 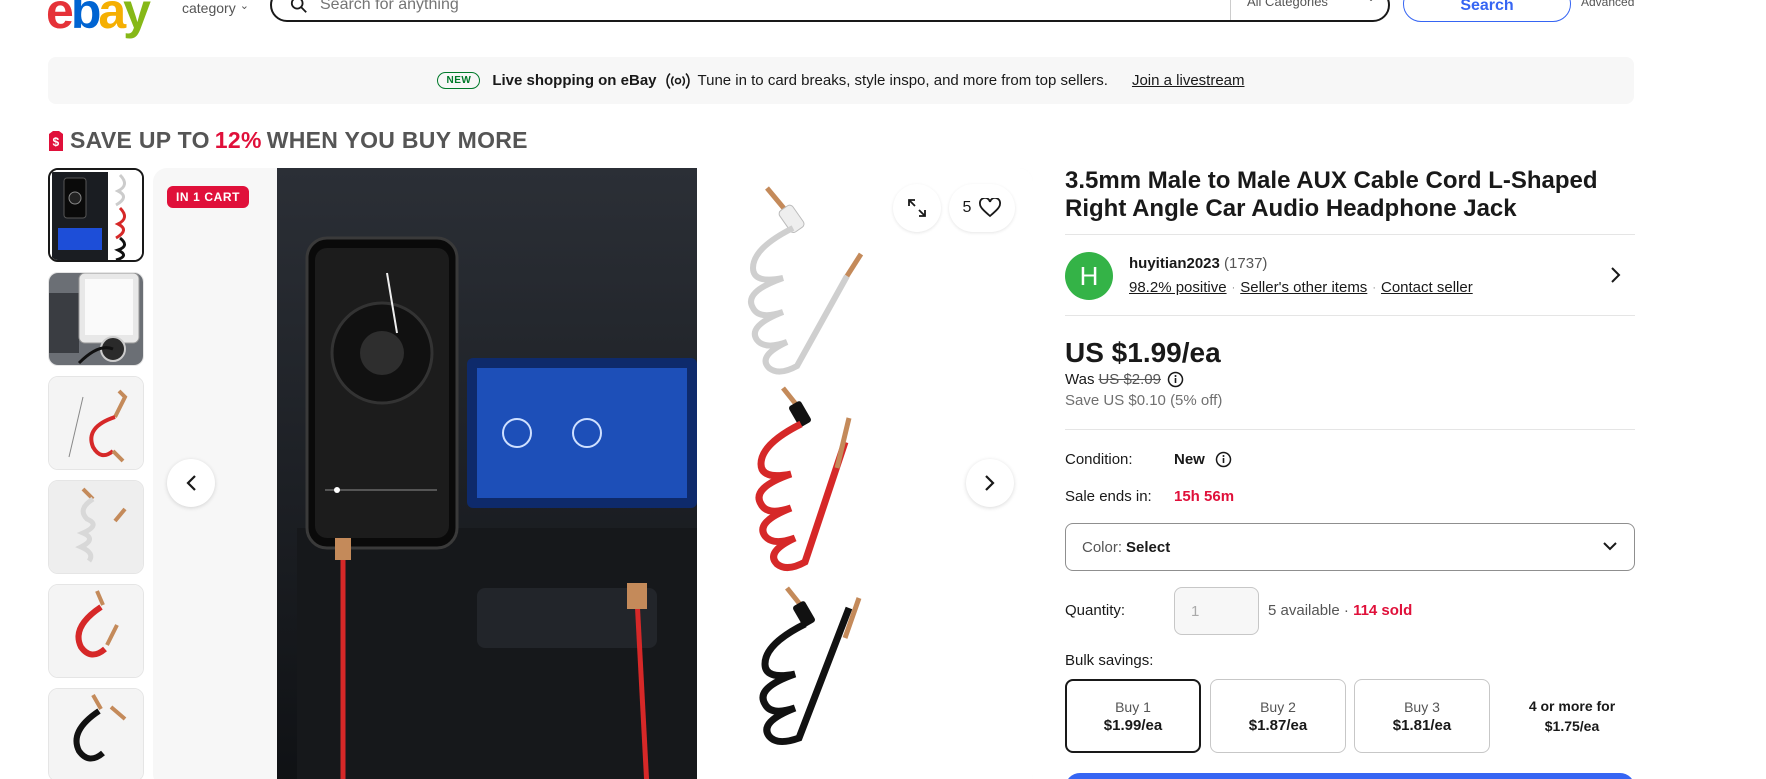 What do you see at coordinates (1607, 4) in the screenshot?
I see `advanced-search-link: Advanced` at bounding box center [1607, 4].